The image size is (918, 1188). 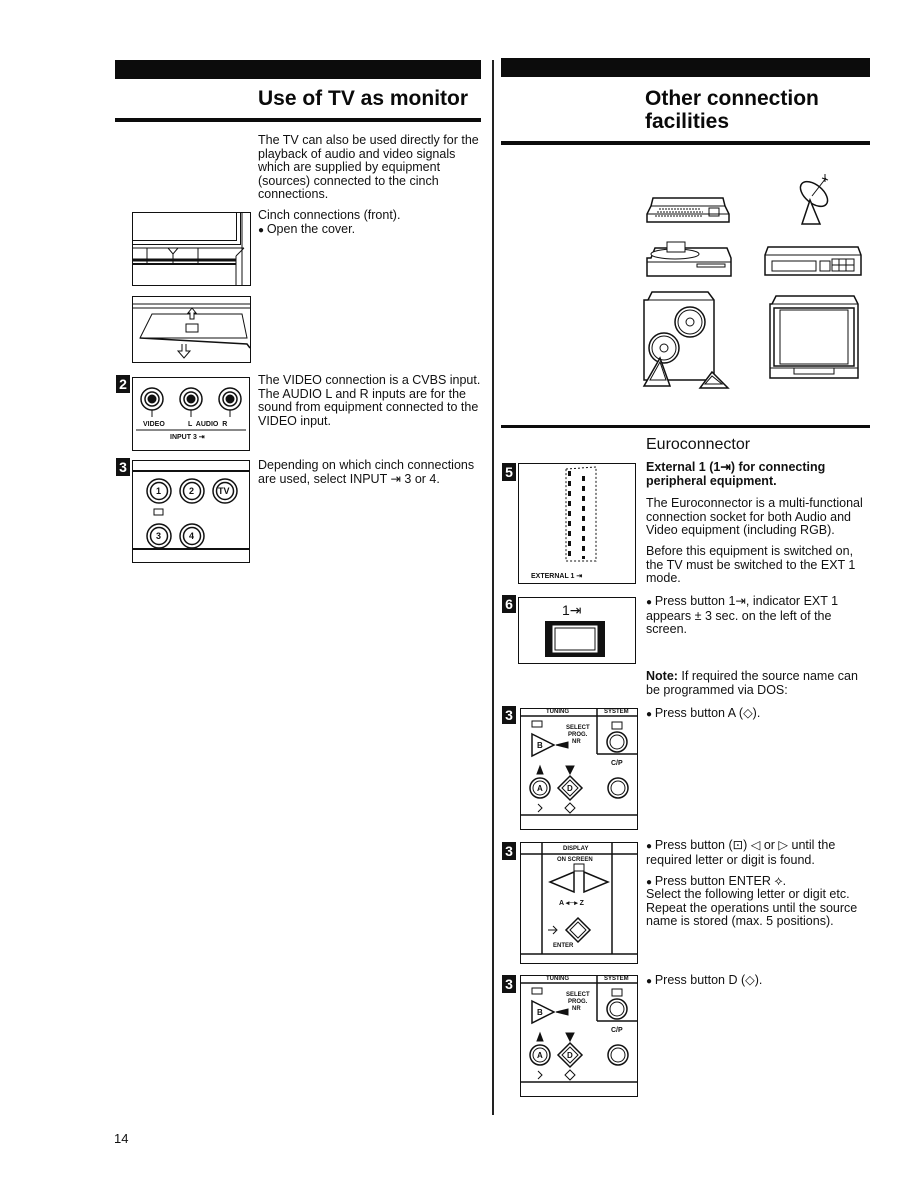 I want to click on video-label: VIDEO, so click(x=154, y=424).